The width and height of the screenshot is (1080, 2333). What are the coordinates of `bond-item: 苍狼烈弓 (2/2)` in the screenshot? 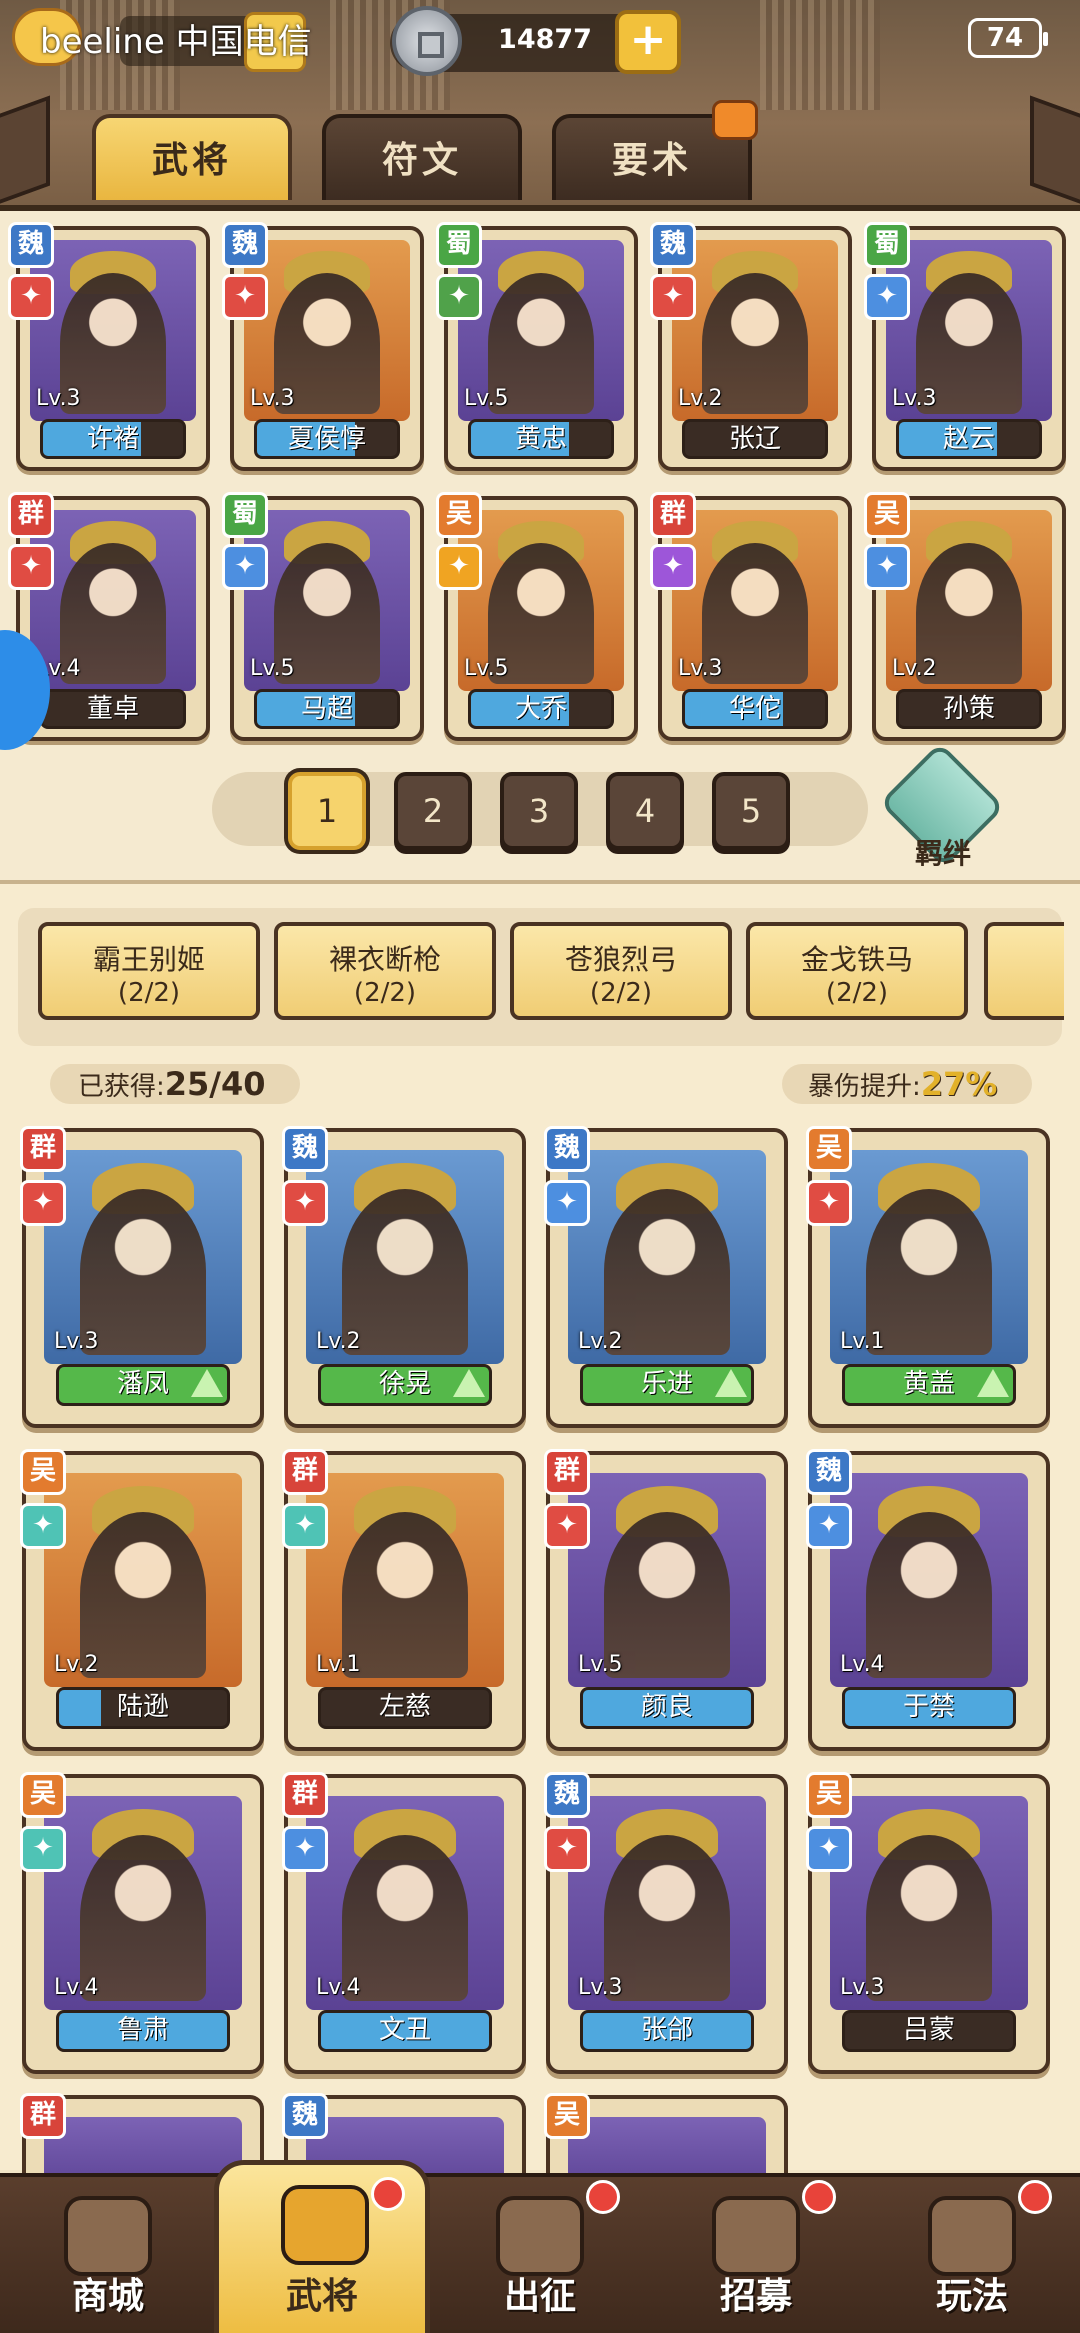 It's located at (621, 971).